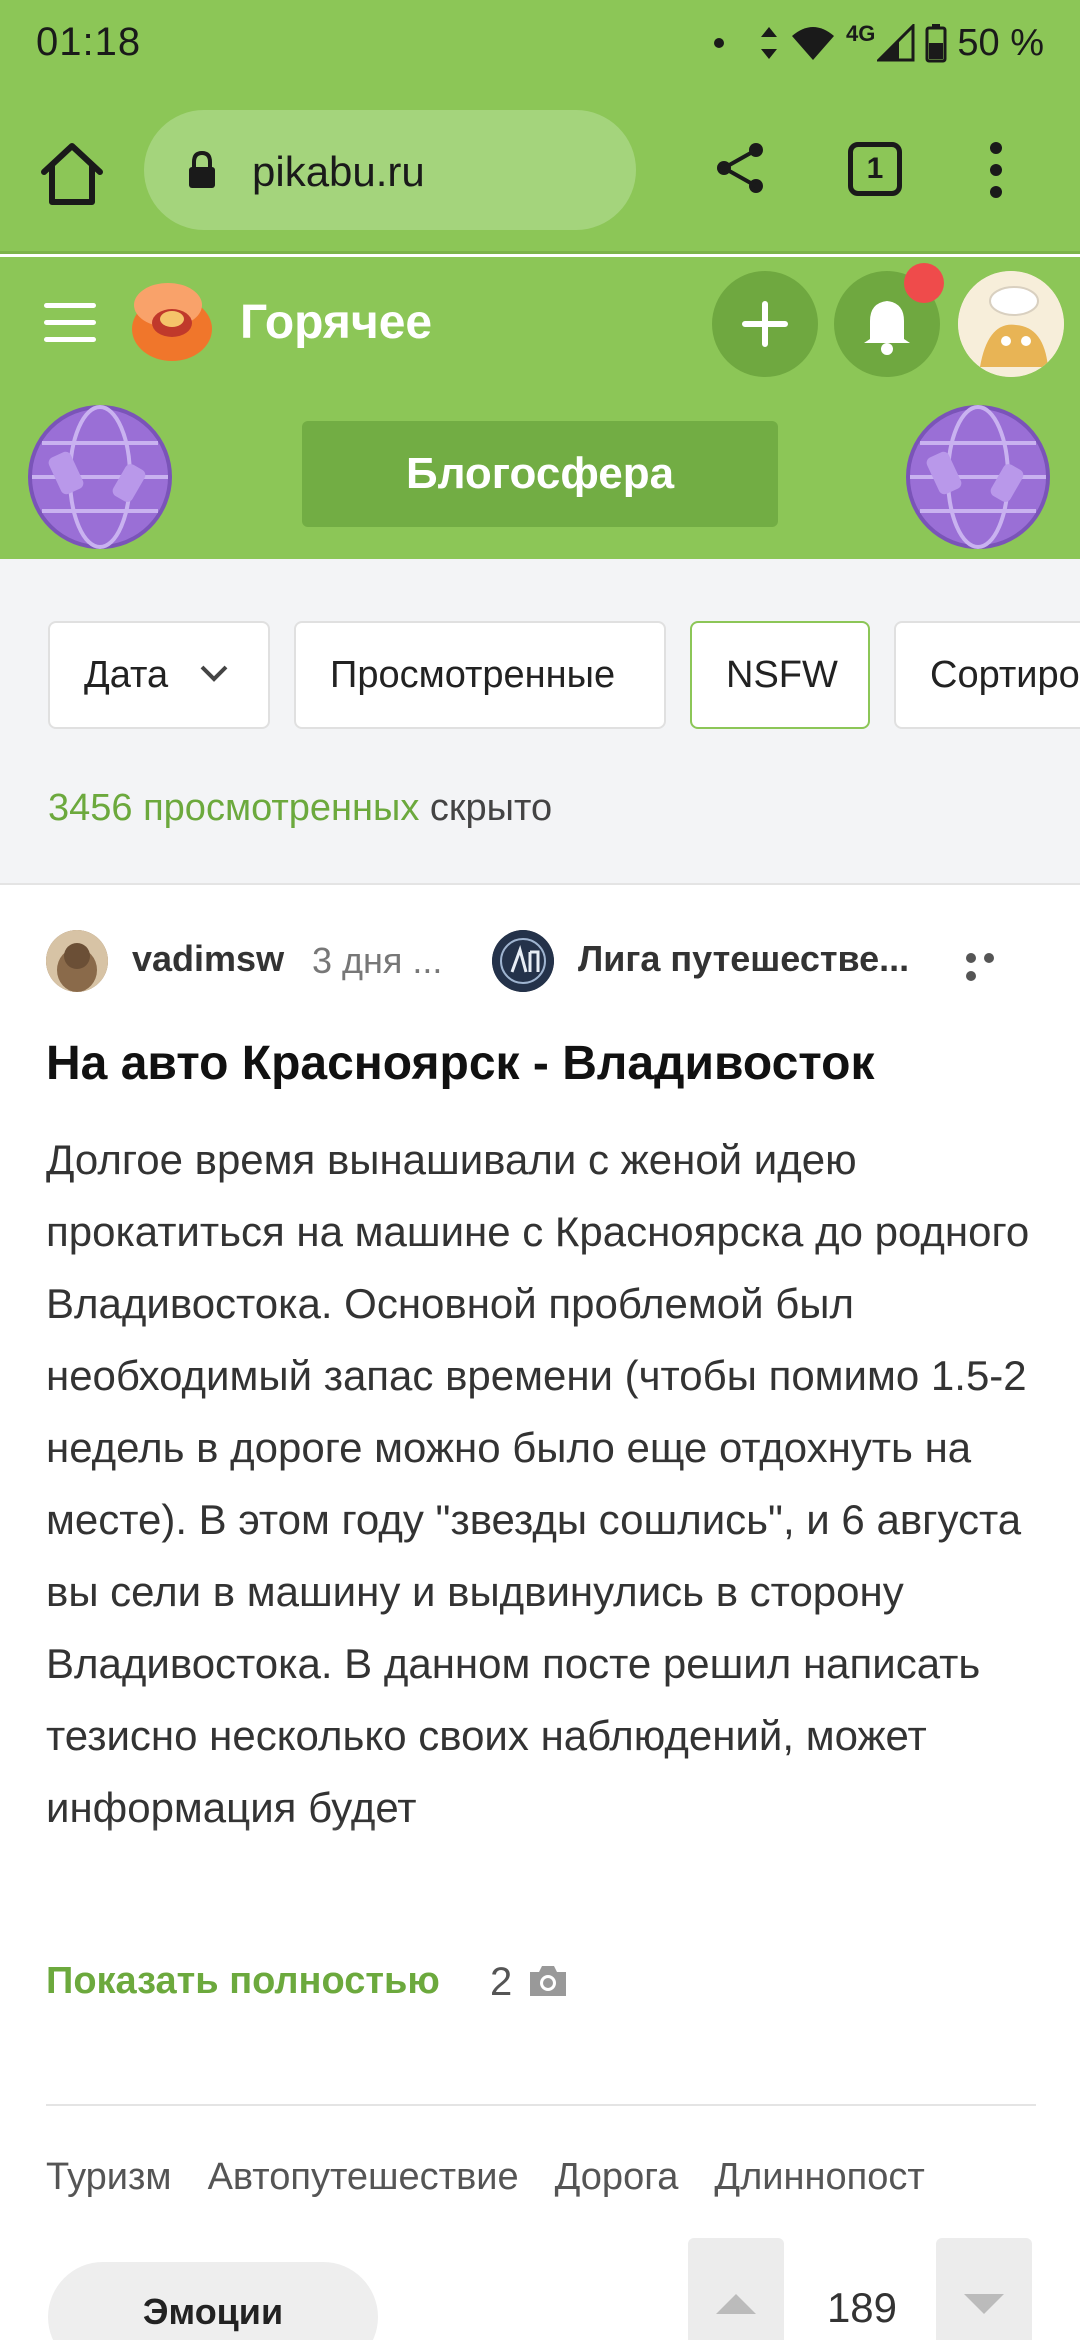 The width and height of the screenshot is (1080, 2340). I want to click on filter-viewed: Просмотренные, so click(480, 675).